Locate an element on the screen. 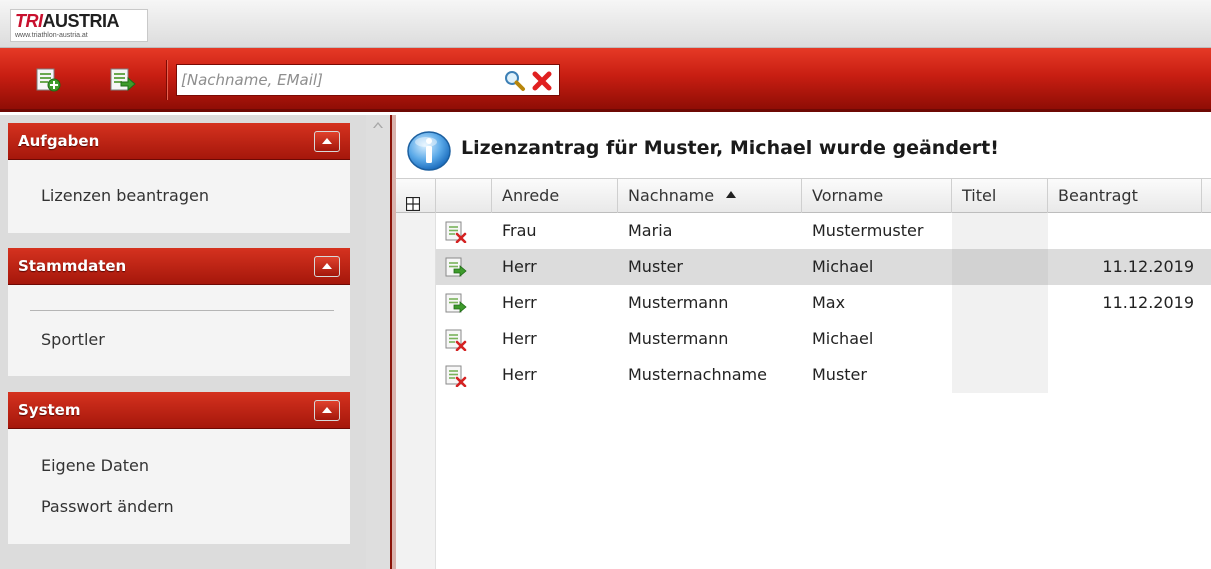 This screenshot has width=1211, height=569. sidebar-item-sportler: Sportler is located at coordinates (73, 339).